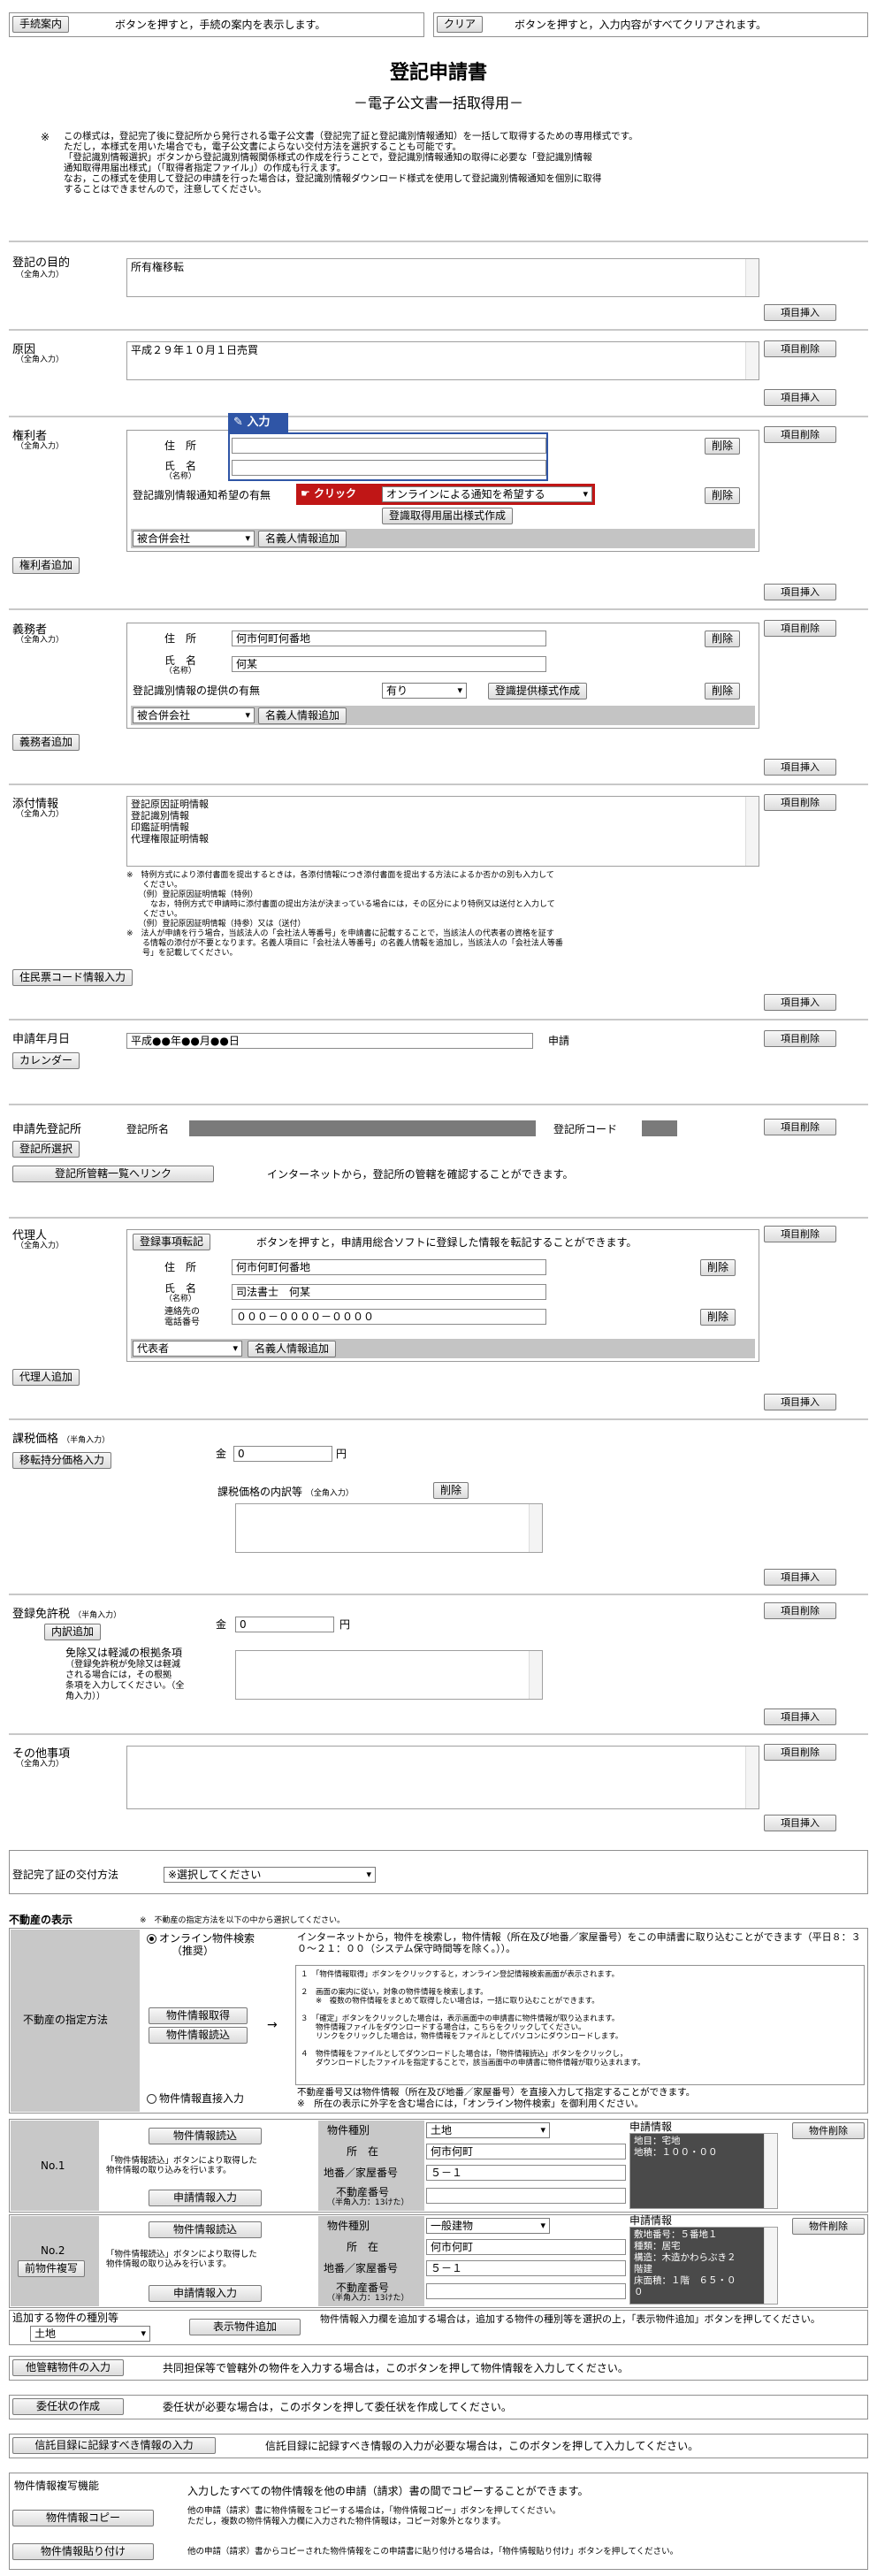  What do you see at coordinates (245, 2327) in the screenshot?
I see `add-property-button: 表示物件追加` at bounding box center [245, 2327].